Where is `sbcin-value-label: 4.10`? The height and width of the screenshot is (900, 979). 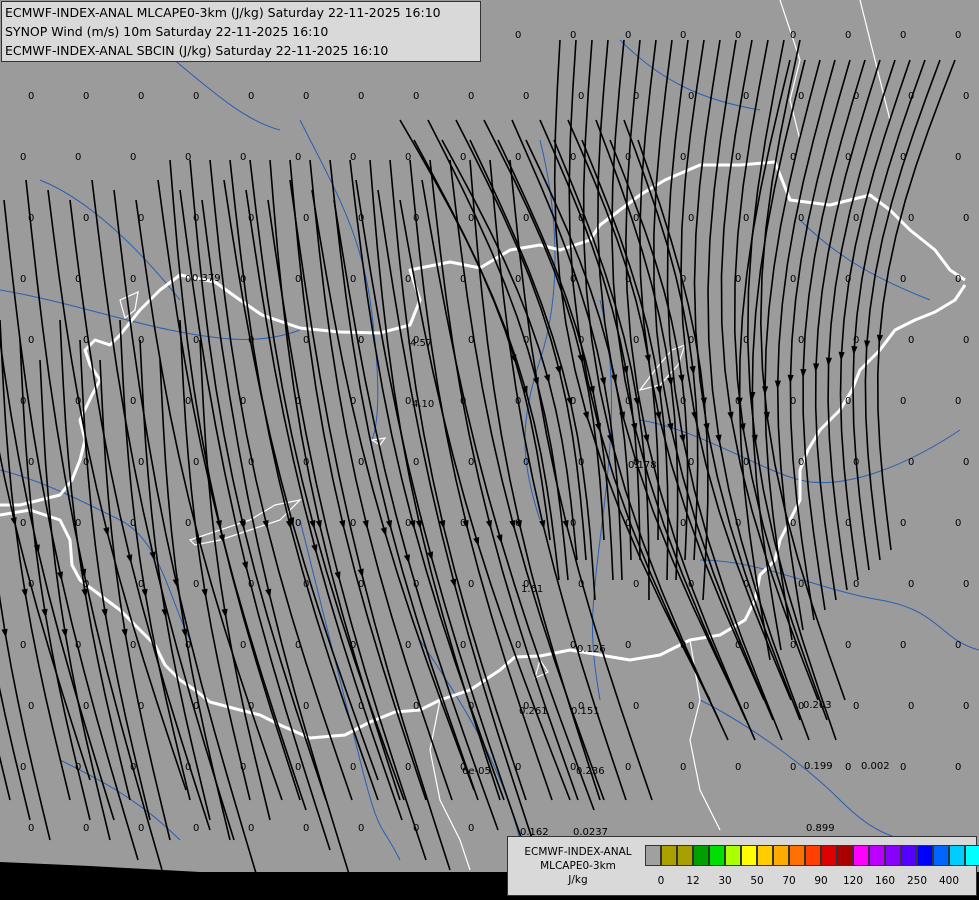 sbcin-value-label: 4.10 is located at coordinates (423, 404).